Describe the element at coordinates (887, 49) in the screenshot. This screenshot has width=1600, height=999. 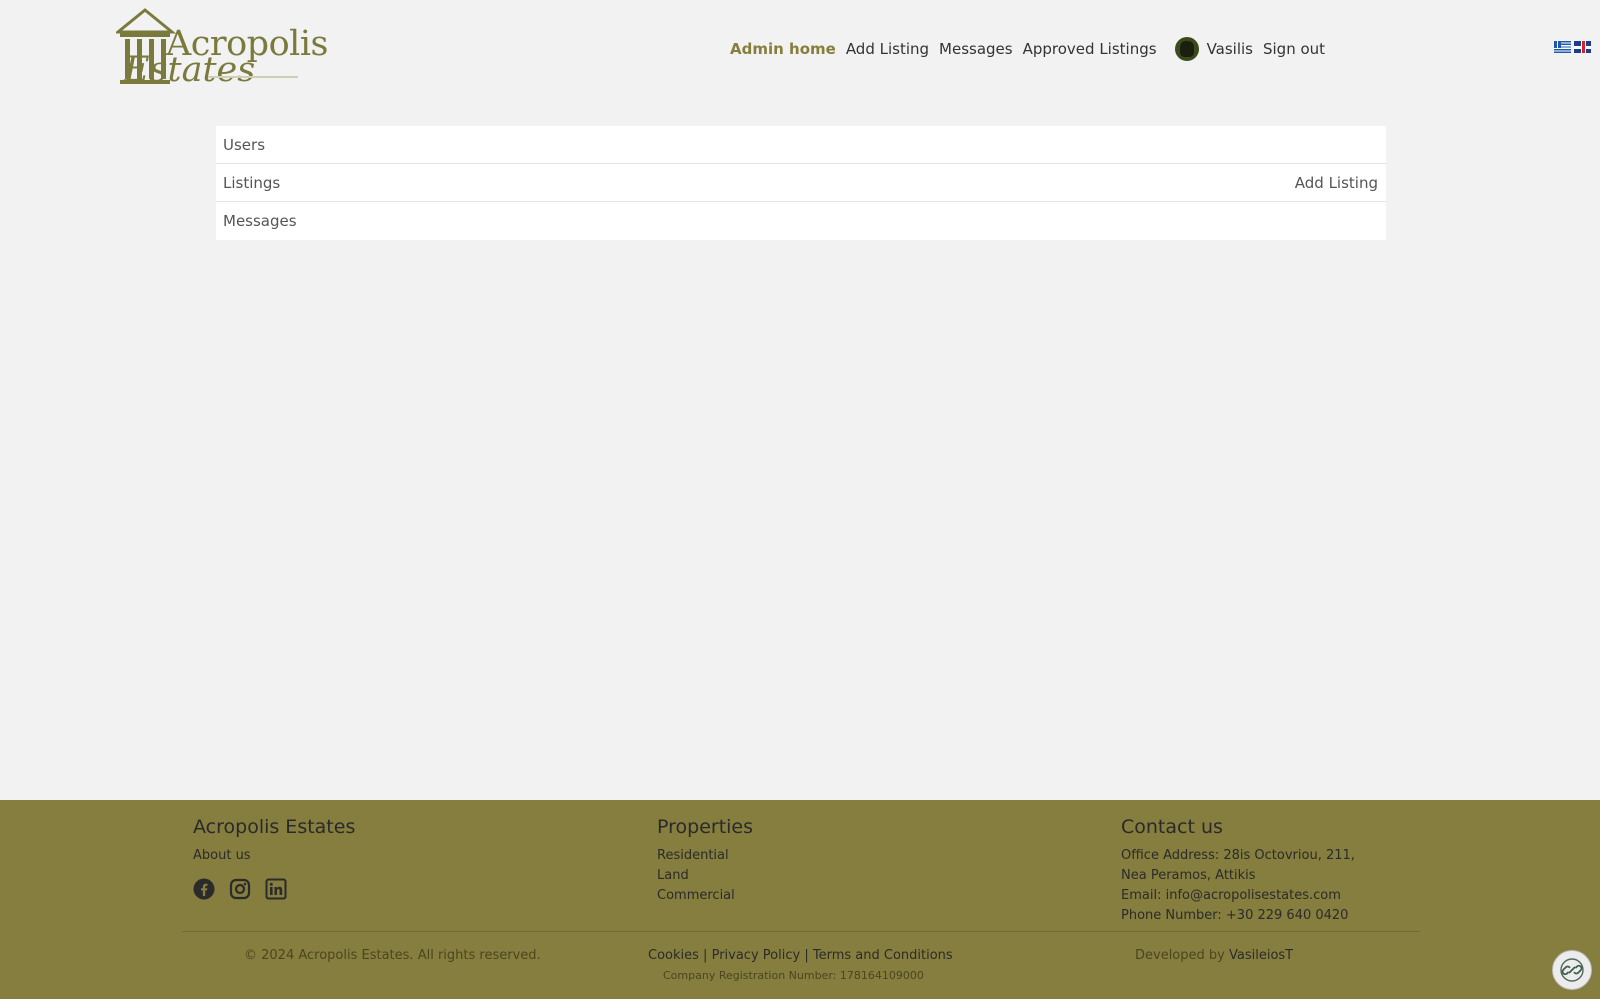
I see `nav-add-listing: Add Listing` at that location.